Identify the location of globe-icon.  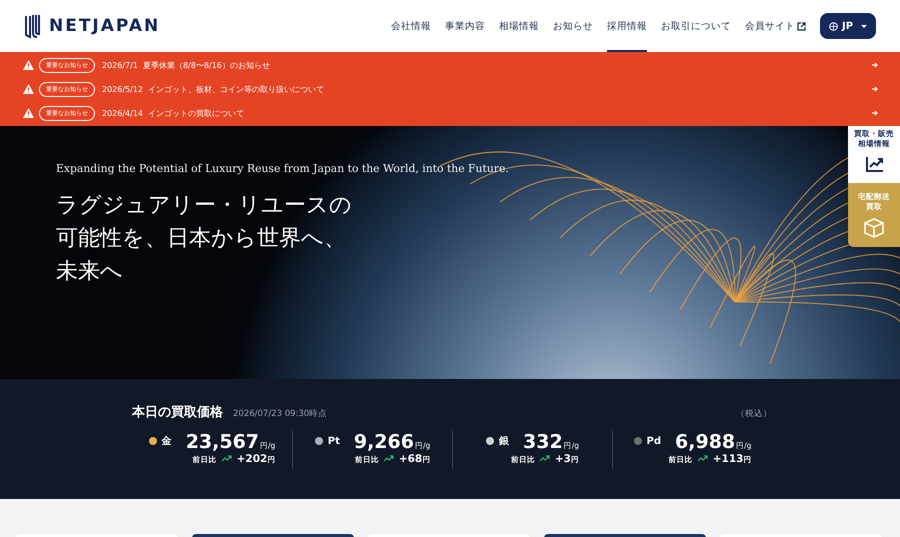
(833, 26).